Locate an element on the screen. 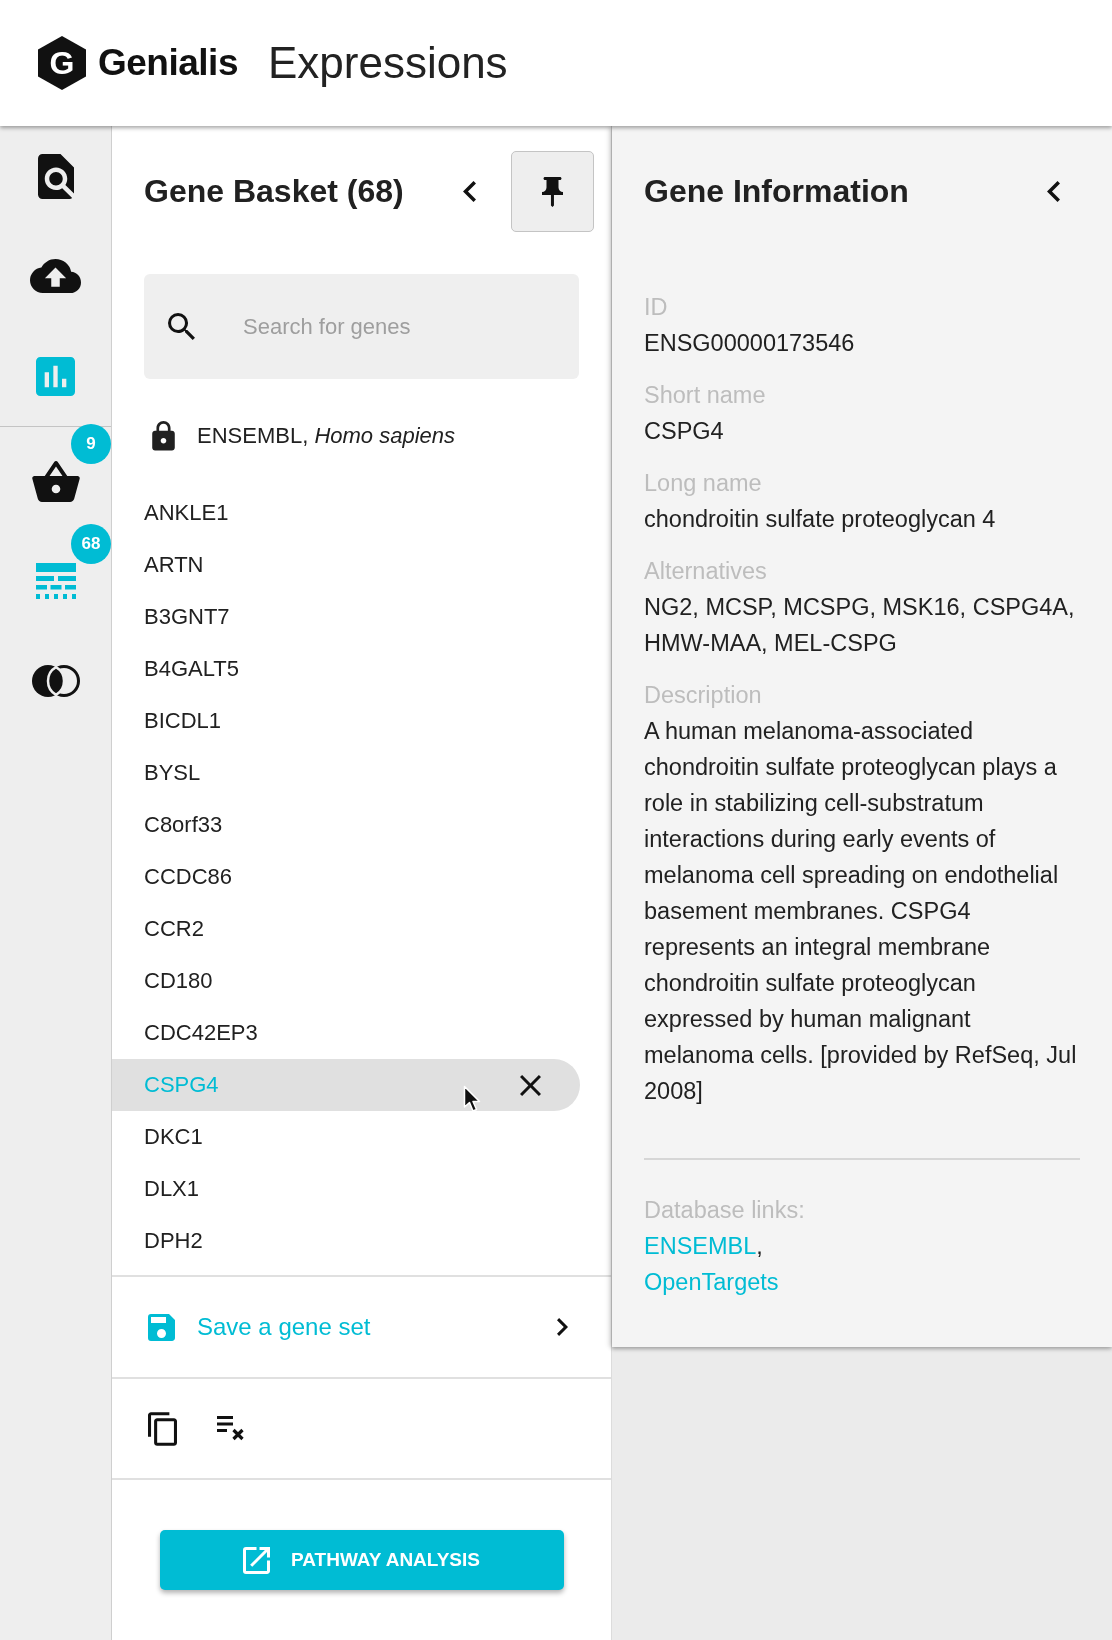 The width and height of the screenshot is (1112, 1640). basket-icon is located at coordinates (55, 481).